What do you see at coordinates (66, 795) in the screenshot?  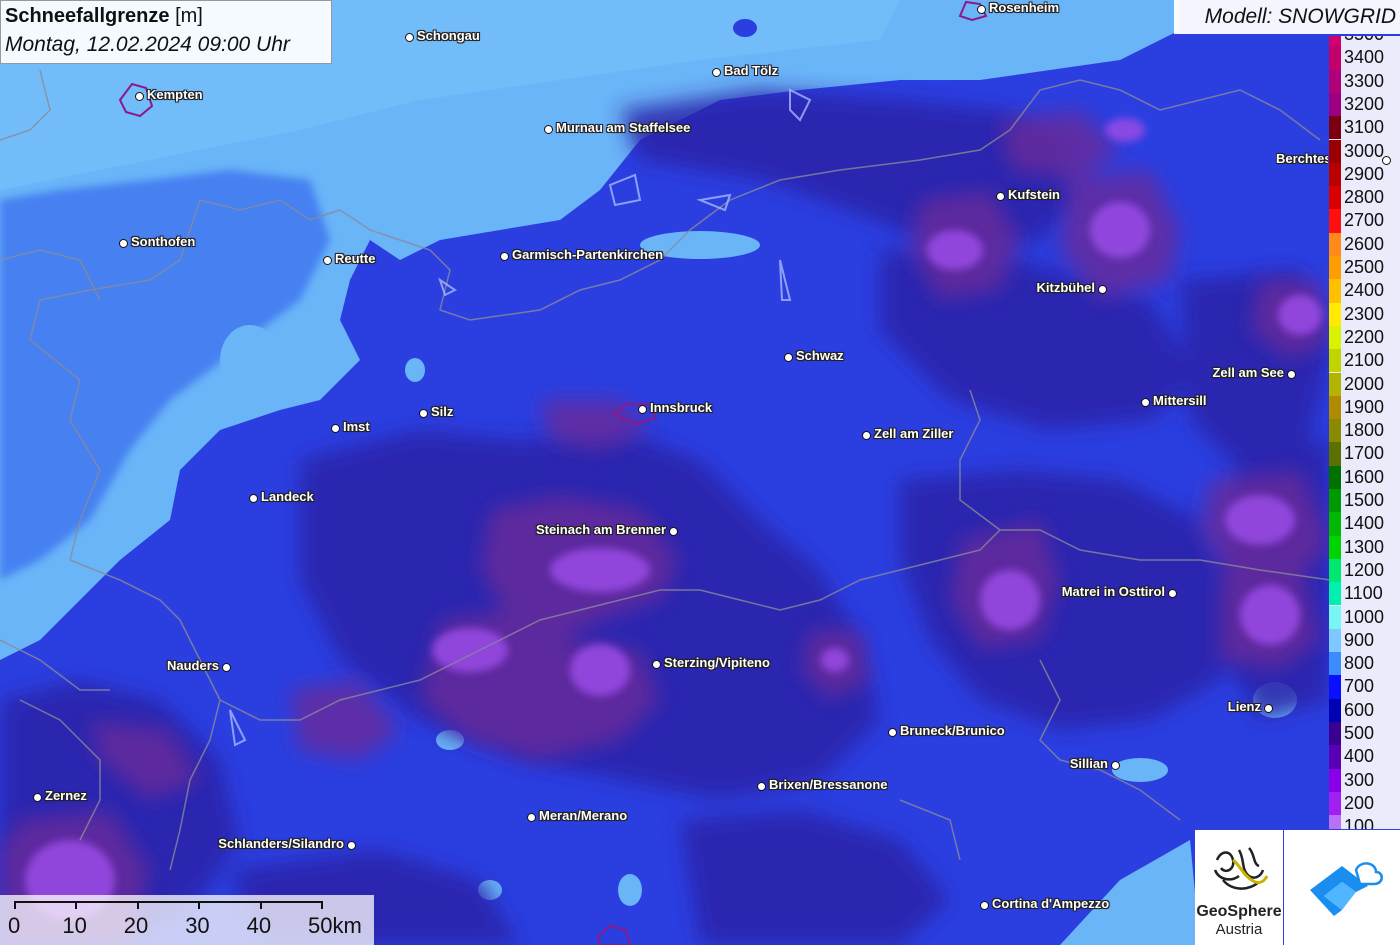 I see `city-label: Zernez` at bounding box center [66, 795].